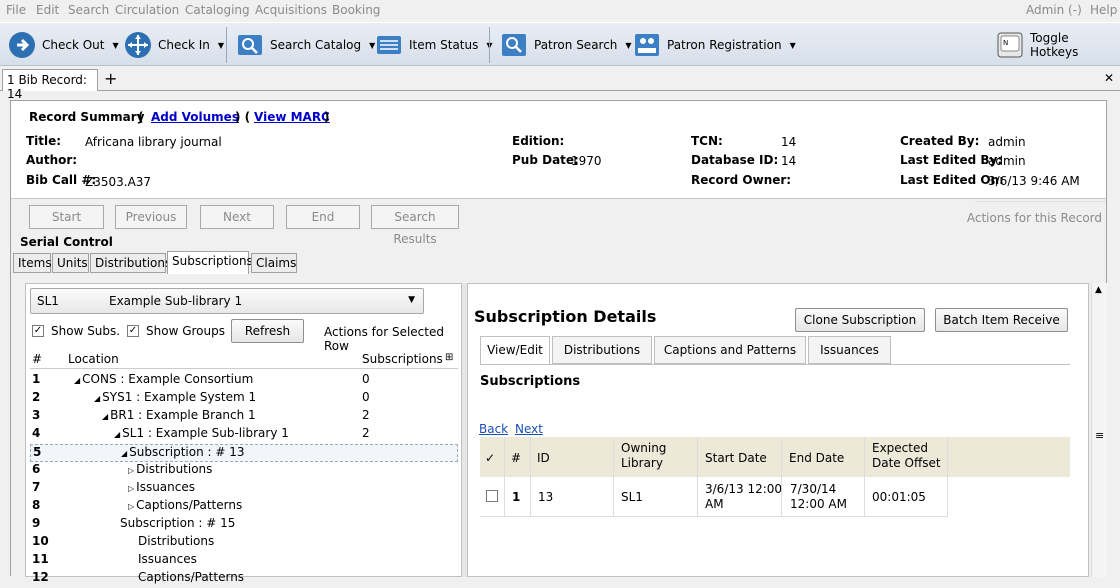 The image size is (1120, 588). I want to click on view-marc-link: View MARC, so click(292, 117).